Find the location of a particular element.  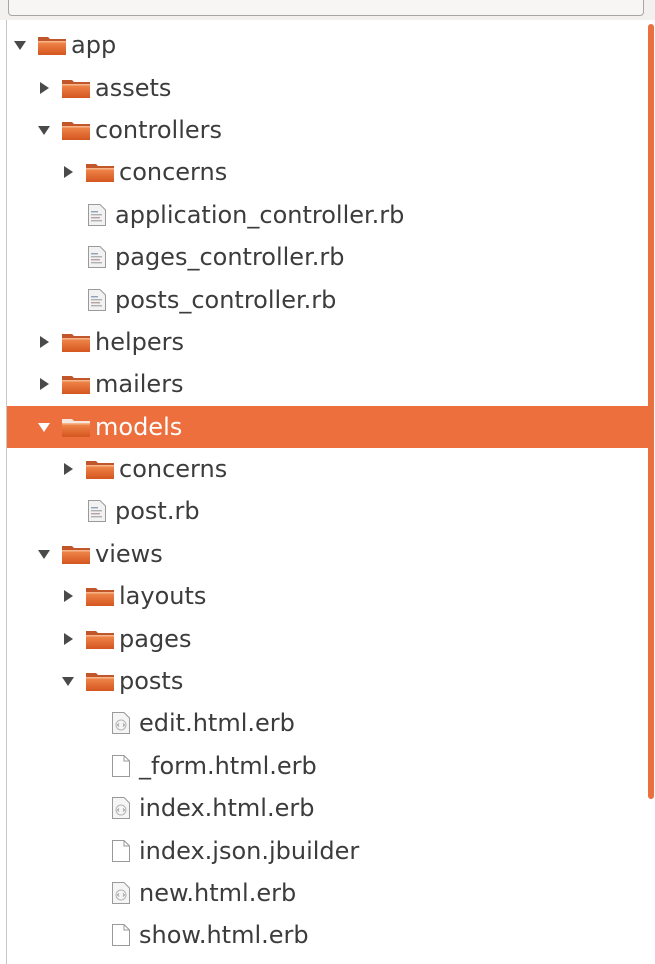

top-toolbar-area is located at coordinates (327, 10).